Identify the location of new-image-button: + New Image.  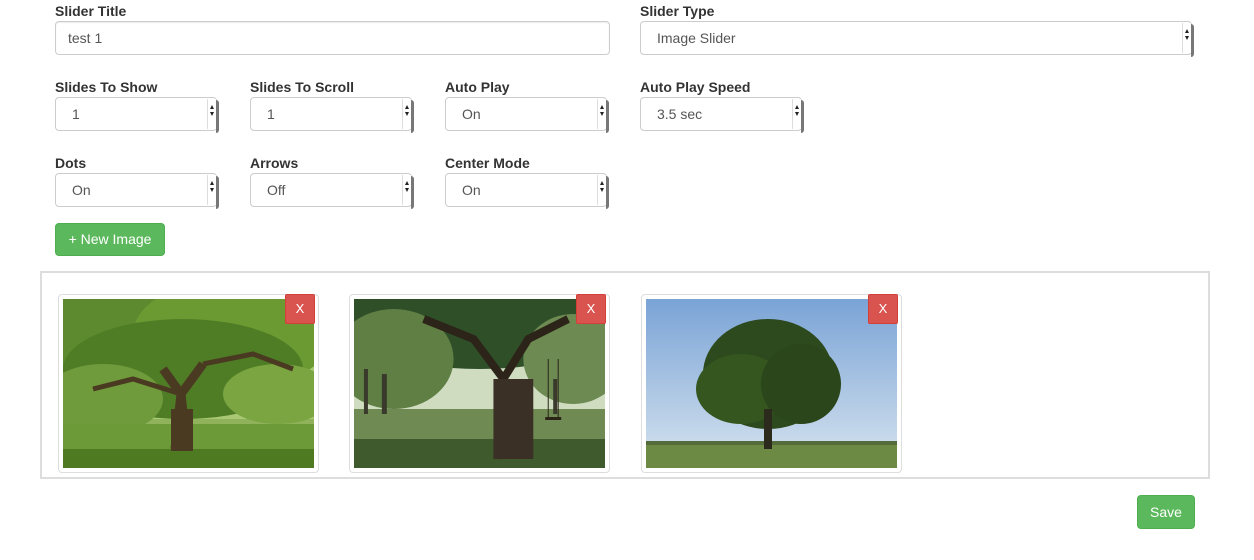
(110, 239).